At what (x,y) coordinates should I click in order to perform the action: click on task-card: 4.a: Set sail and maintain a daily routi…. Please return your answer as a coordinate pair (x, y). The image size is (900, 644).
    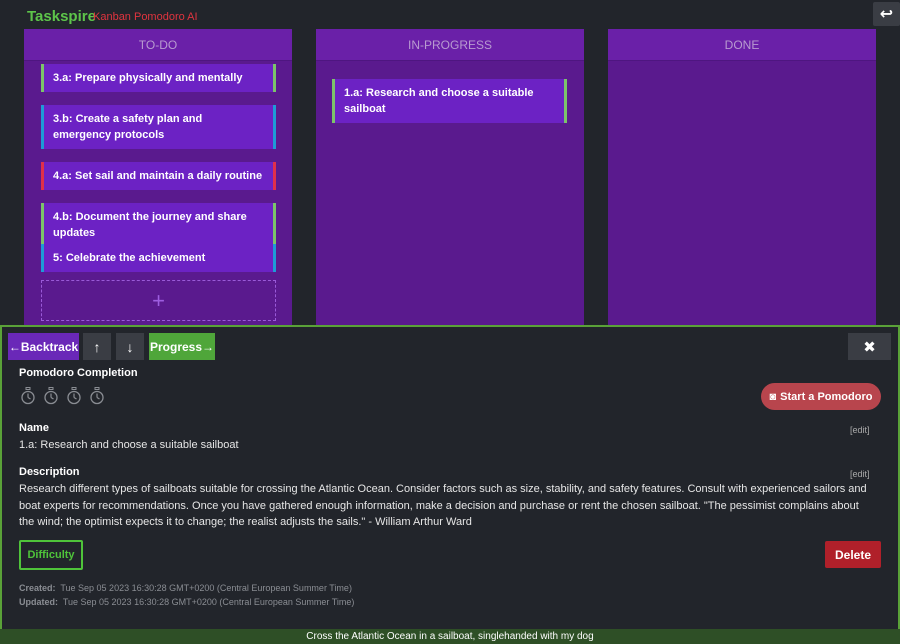
    Looking at the image, I should click on (158, 176).